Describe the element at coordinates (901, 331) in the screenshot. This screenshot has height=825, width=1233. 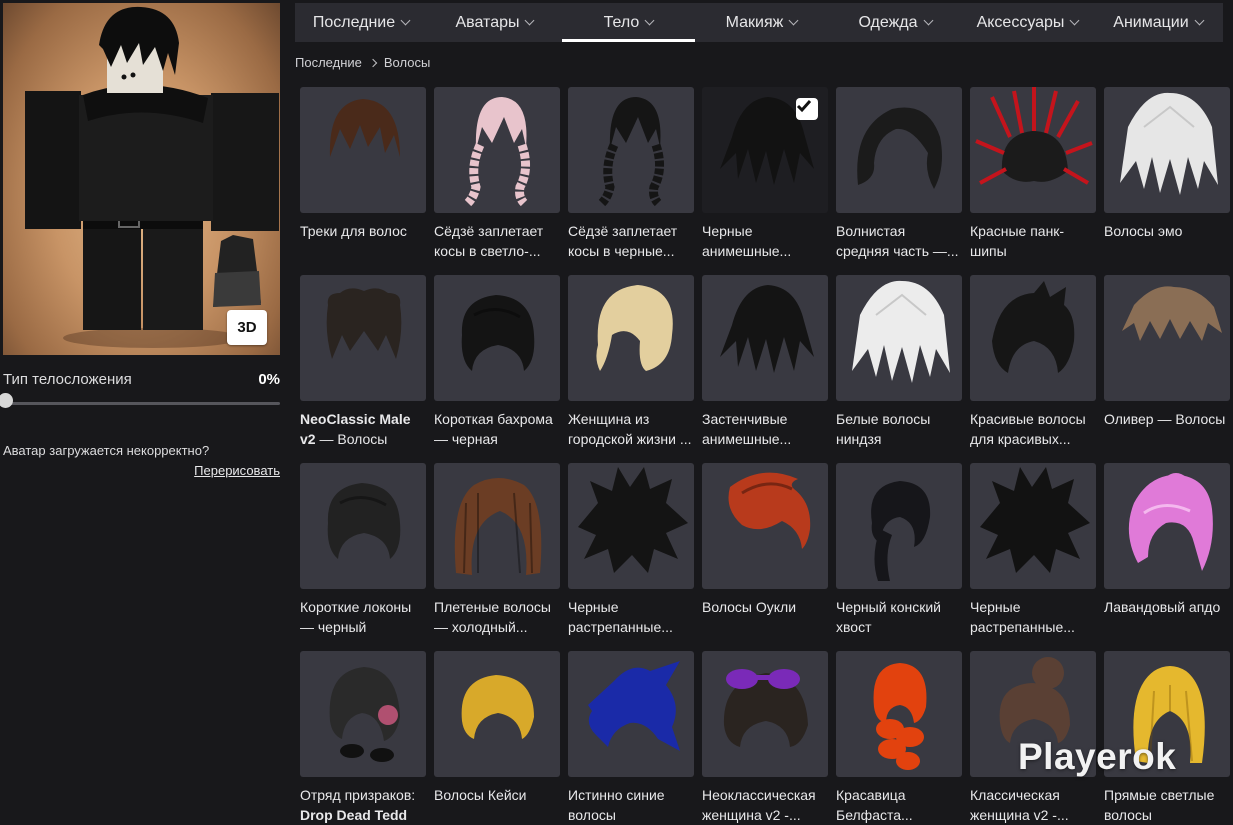
I see `white-ninja-hair-icon` at that location.